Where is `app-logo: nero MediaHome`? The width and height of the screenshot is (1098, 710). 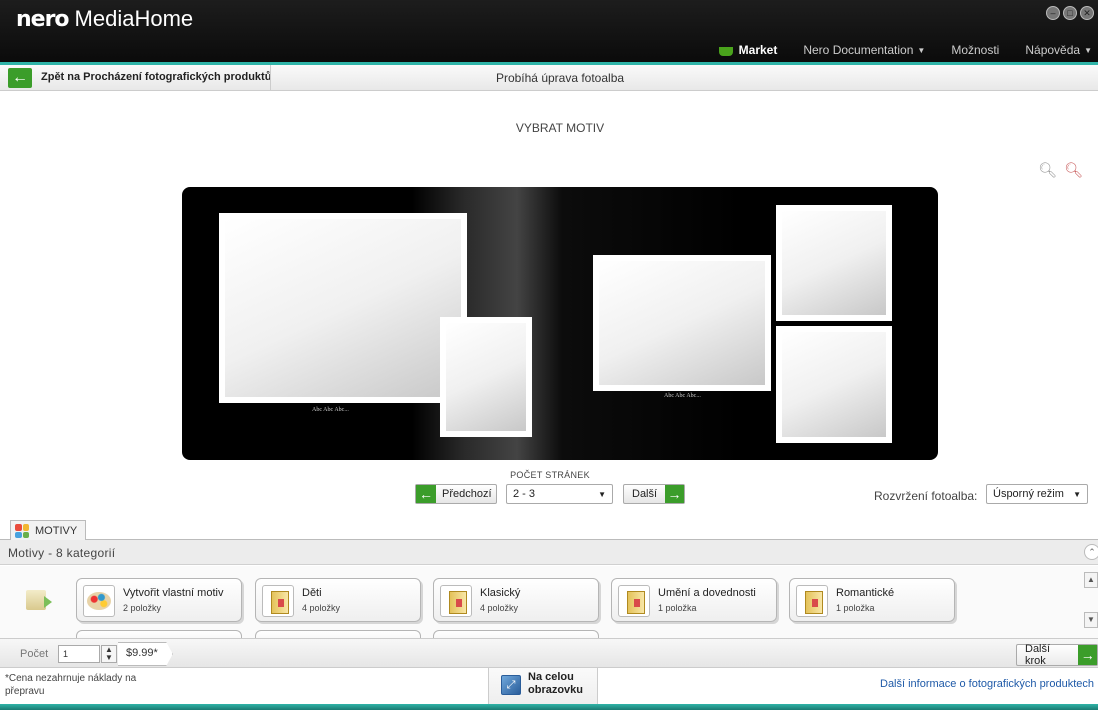 app-logo: nero MediaHome is located at coordinates (104, 19).